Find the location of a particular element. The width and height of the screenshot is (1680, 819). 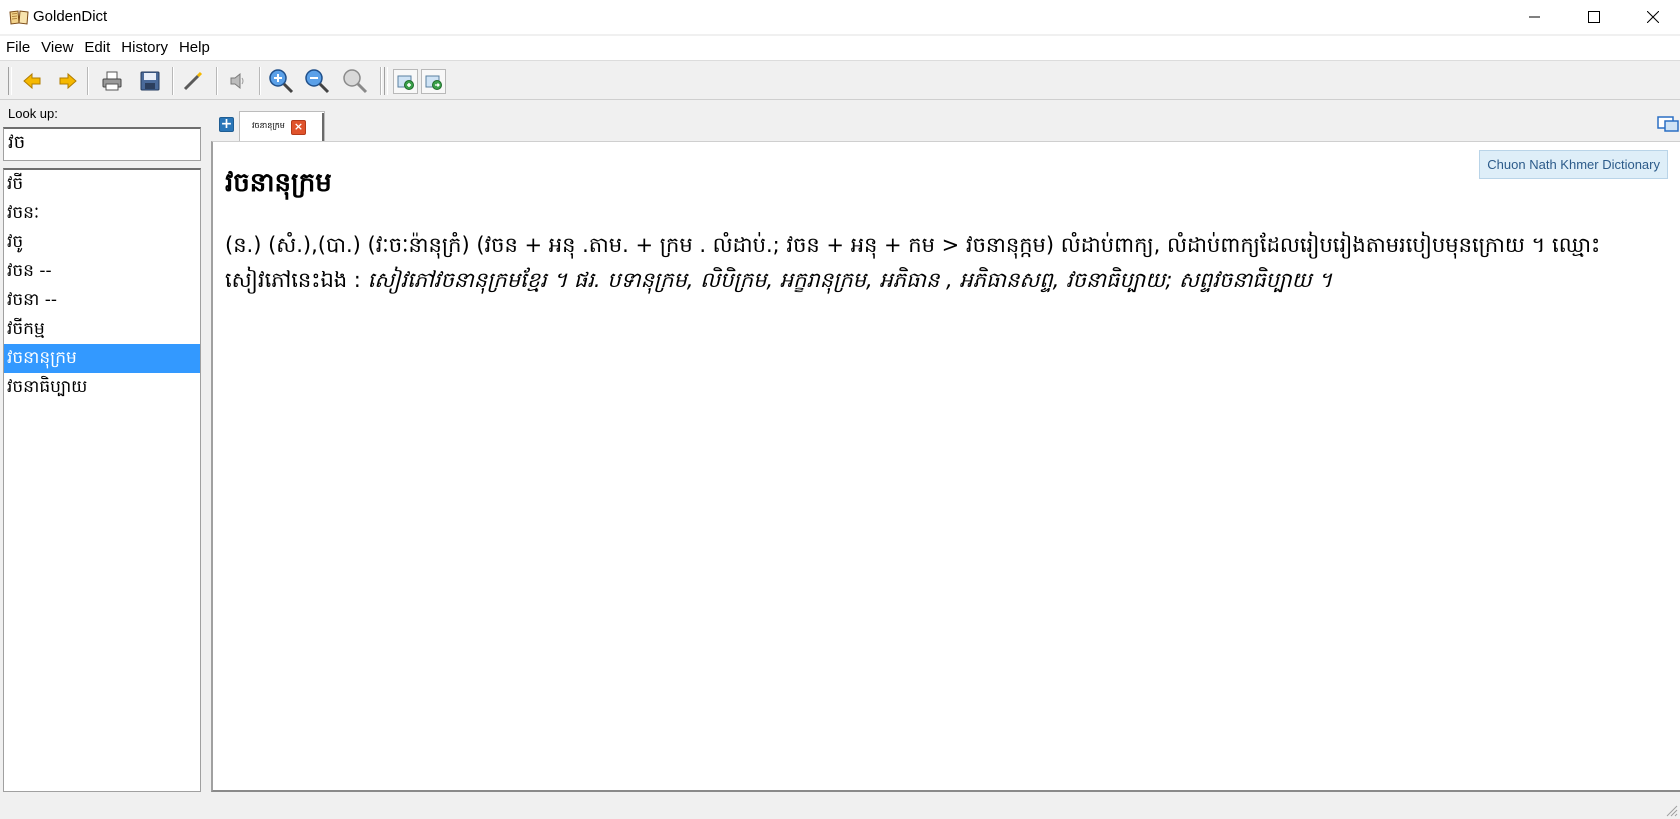

forward-button is located at coordinates (68, 81).